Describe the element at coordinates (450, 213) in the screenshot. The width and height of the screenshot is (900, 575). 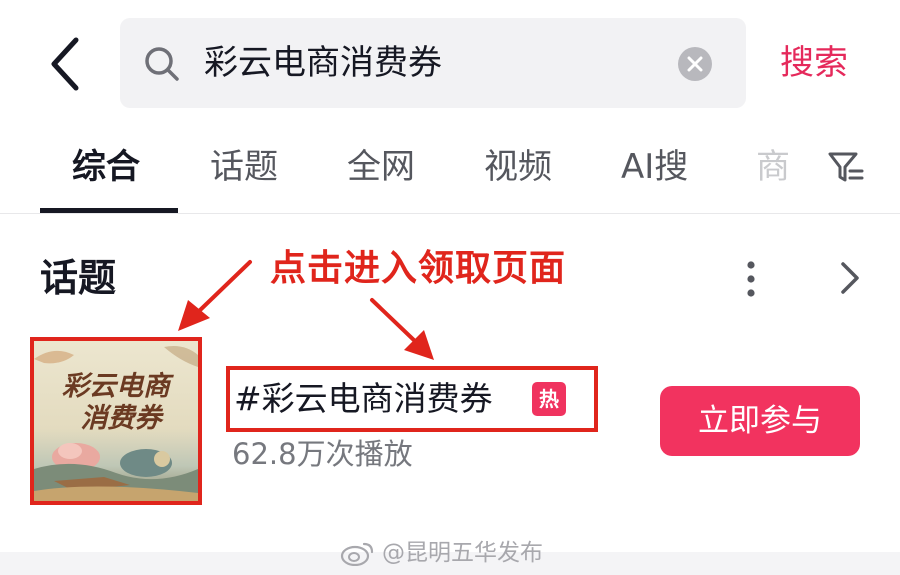
I see `tab-divider` at that location.